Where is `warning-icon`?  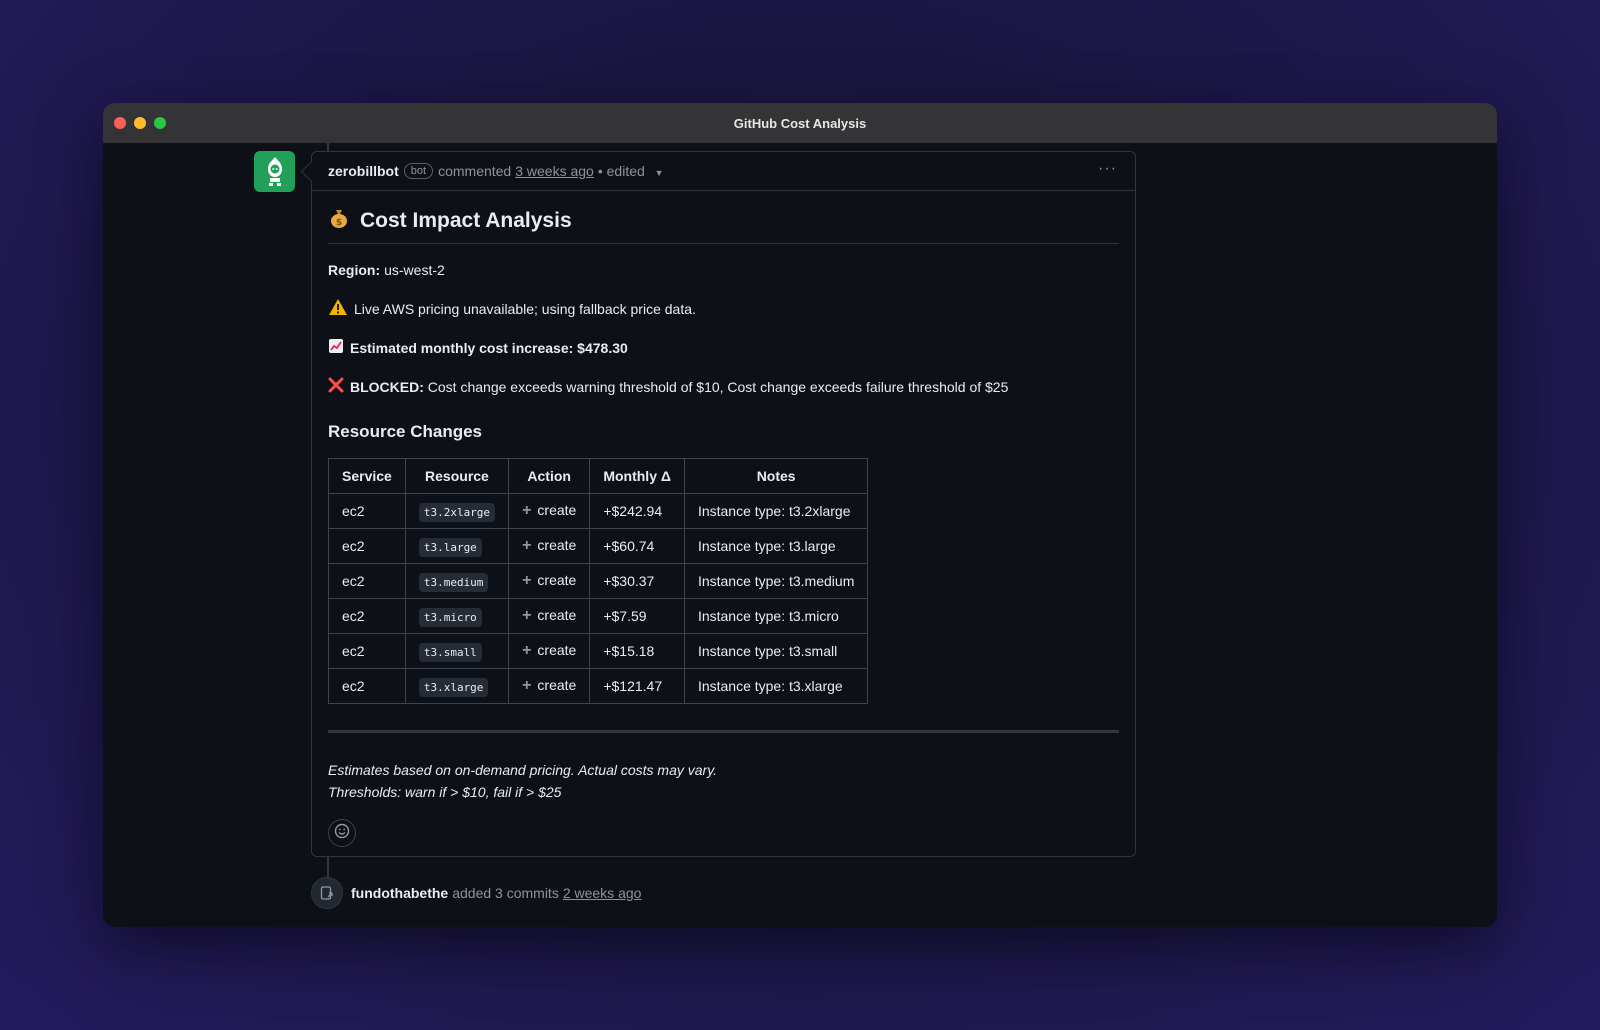 warning-icon is located at coordinates (338, 308).